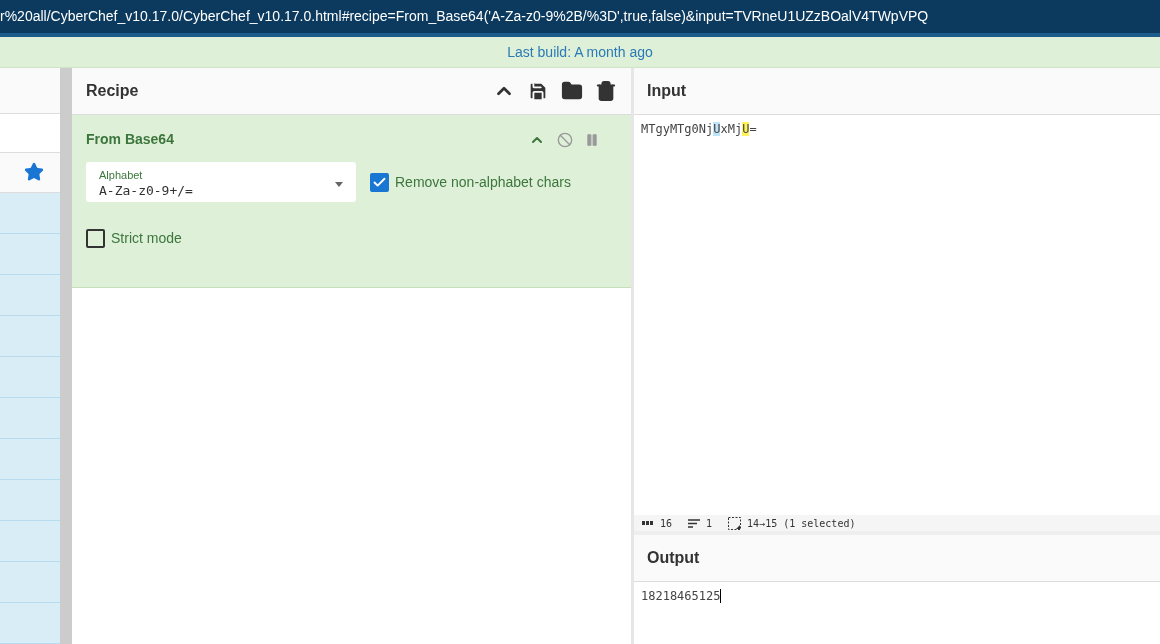  Describe the element at coordinates (632, 356) in the screenshot. I see `splitter-bar` at that location.